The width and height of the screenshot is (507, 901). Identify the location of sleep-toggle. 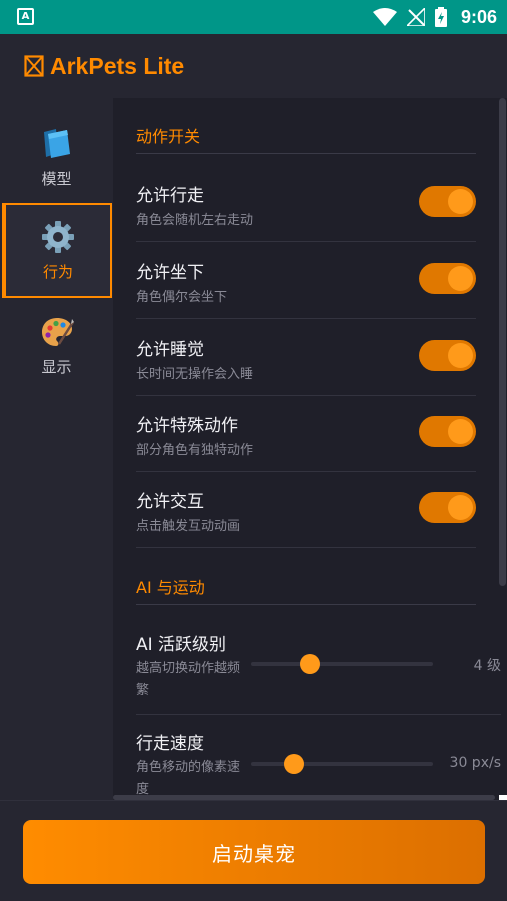
(447, 355).